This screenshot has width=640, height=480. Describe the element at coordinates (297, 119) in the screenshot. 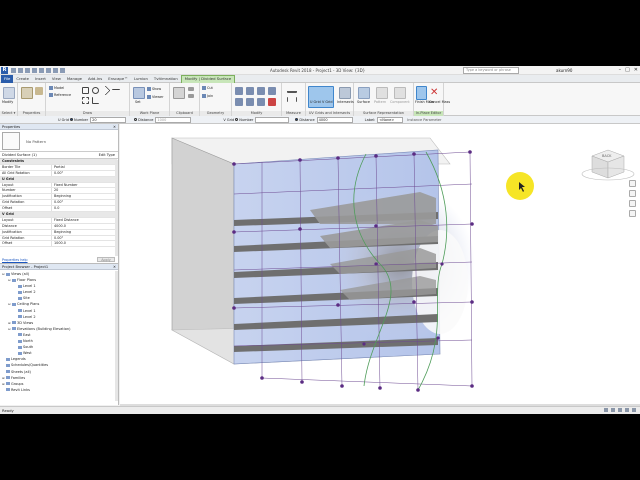

I see `v-distance-radio` at that location.